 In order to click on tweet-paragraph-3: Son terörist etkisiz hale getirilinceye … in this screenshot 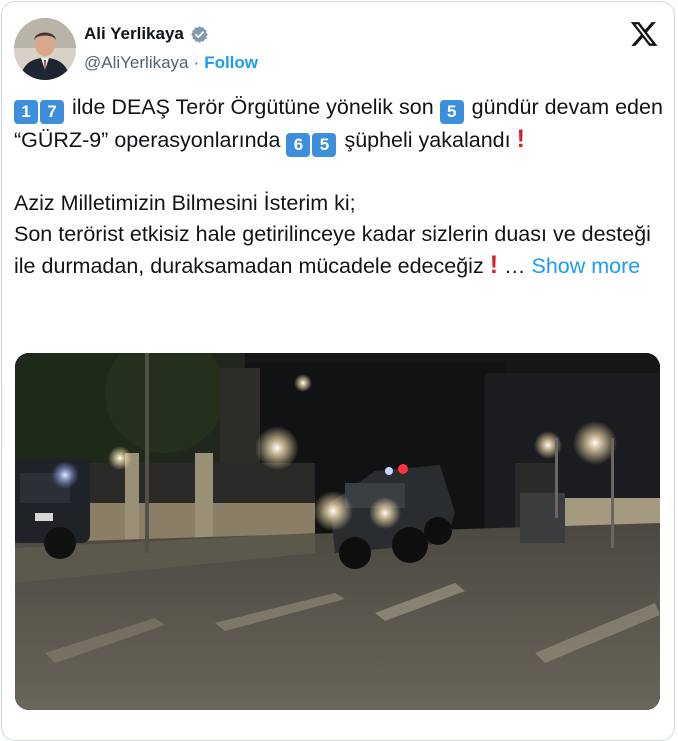, I will do `click(340, 250)`.